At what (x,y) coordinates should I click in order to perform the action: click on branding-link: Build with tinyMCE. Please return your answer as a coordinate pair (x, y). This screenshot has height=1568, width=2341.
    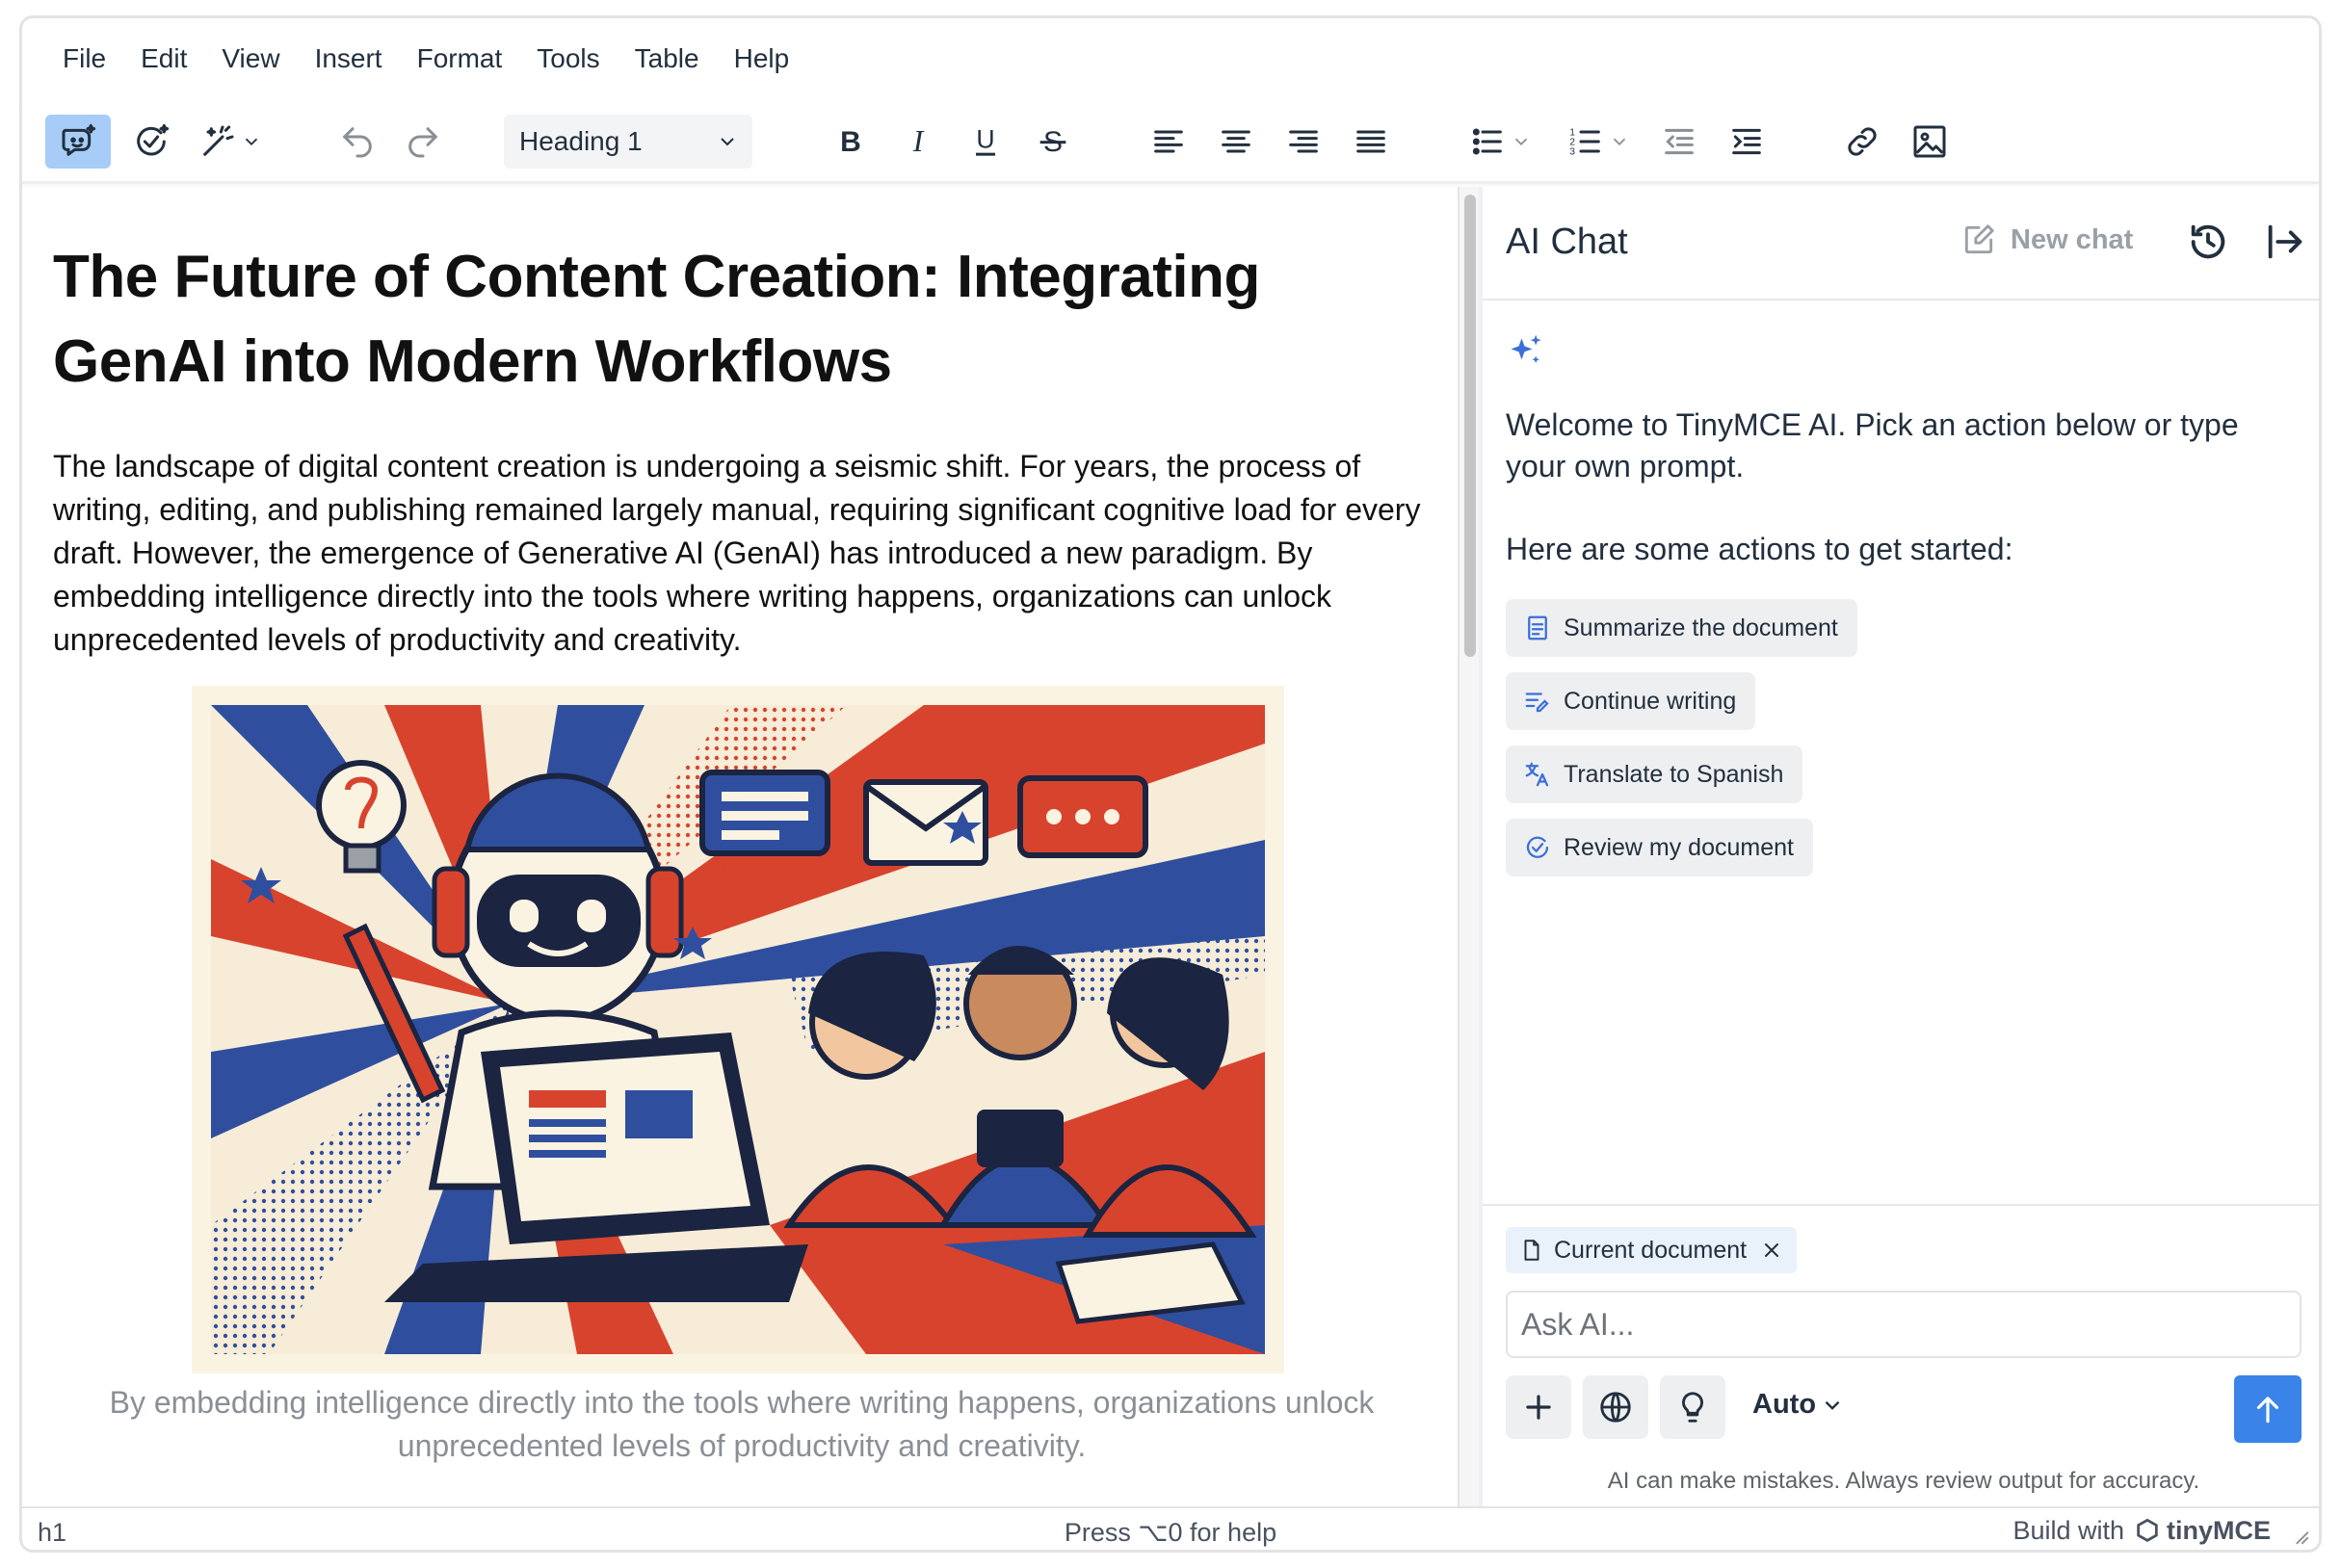
    Looking at the image, I should click on (2141, 1531).